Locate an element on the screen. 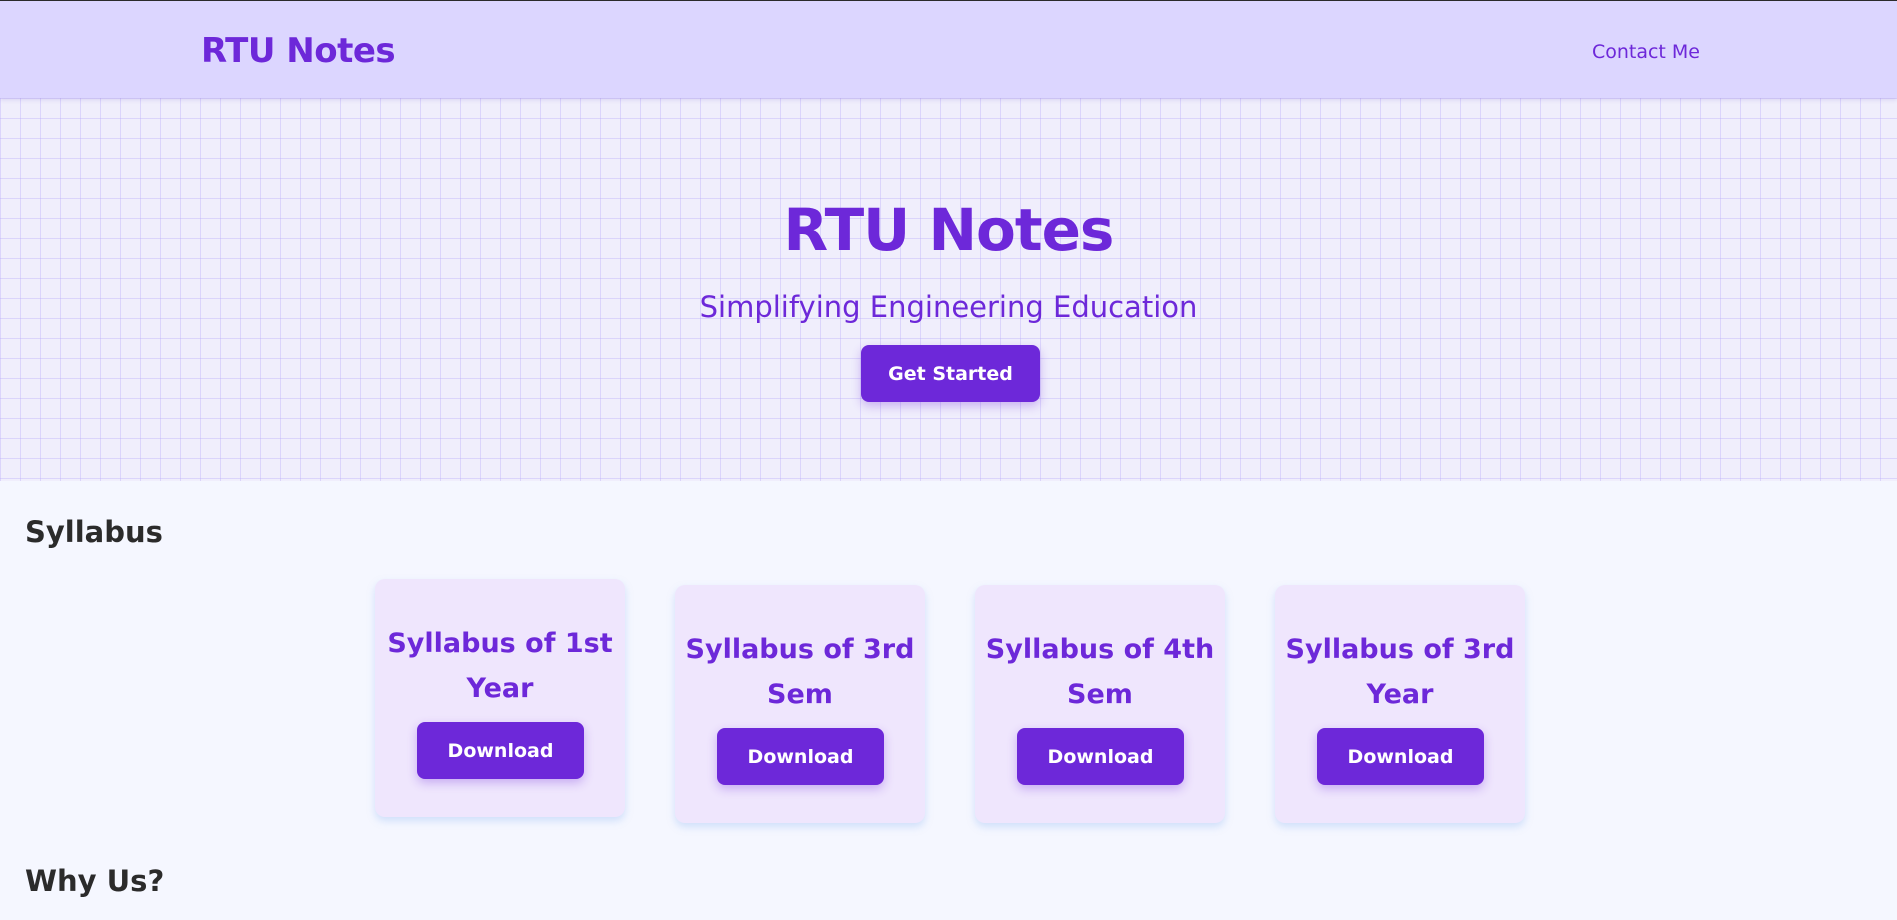  syllabus-card-1st-year: Syllabus of 1st Year Download is located at coordinates (500, 698).